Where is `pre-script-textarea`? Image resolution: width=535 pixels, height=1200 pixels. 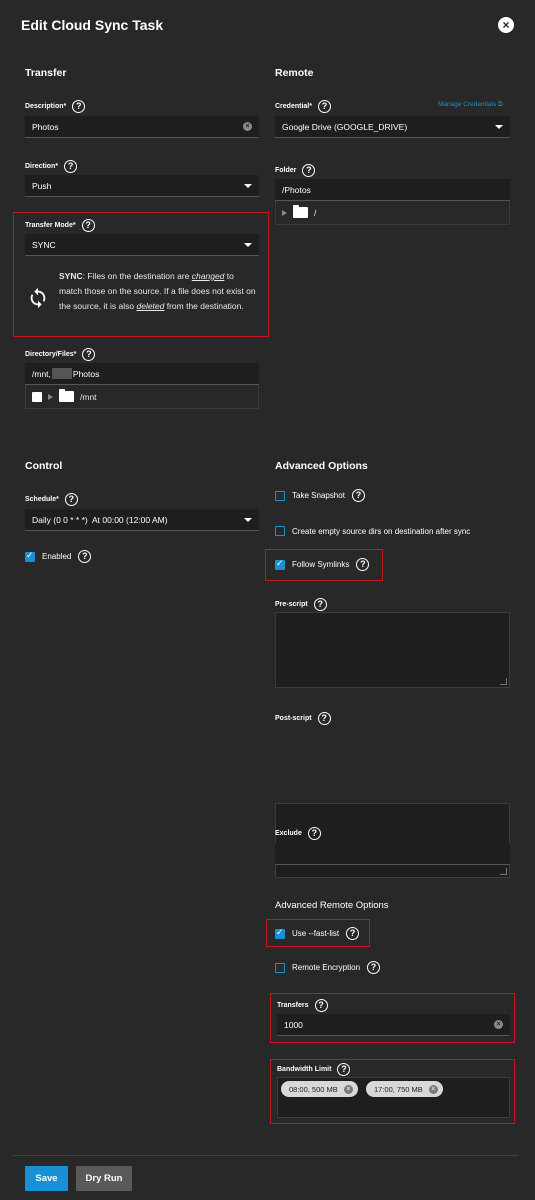
pre-script-textarea is located at coordinates (392, 650).